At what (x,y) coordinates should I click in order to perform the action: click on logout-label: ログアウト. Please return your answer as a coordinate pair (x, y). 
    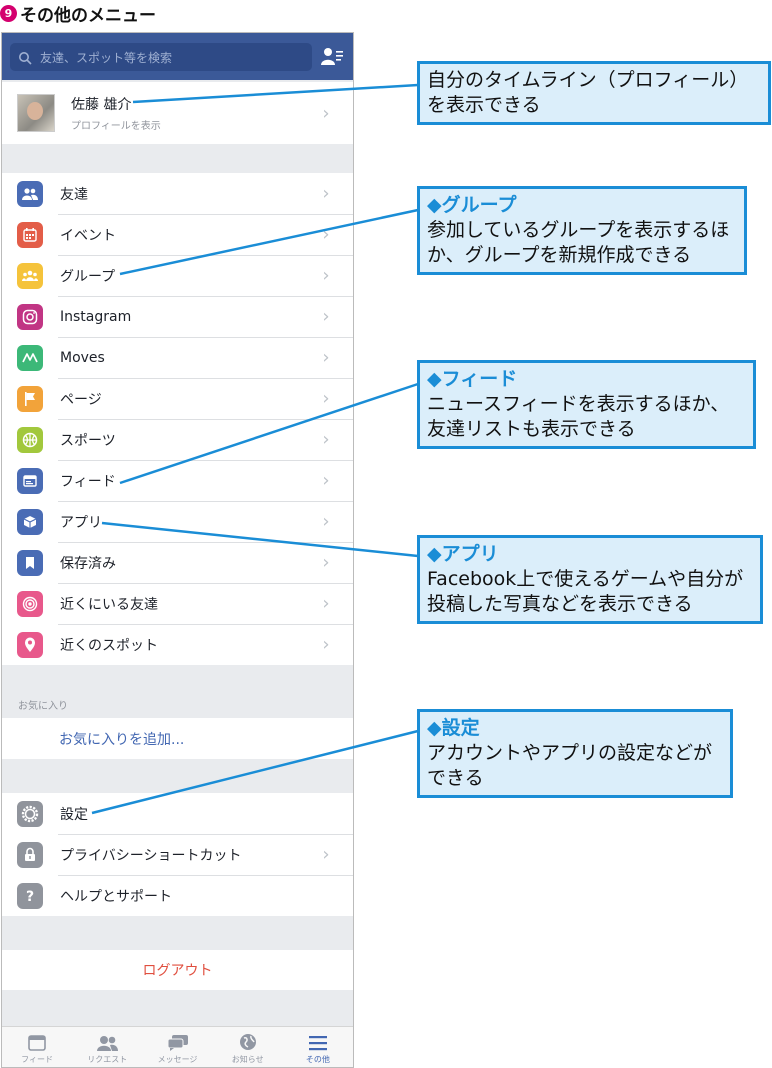
    Looking at the image, I should click on (177, 971).